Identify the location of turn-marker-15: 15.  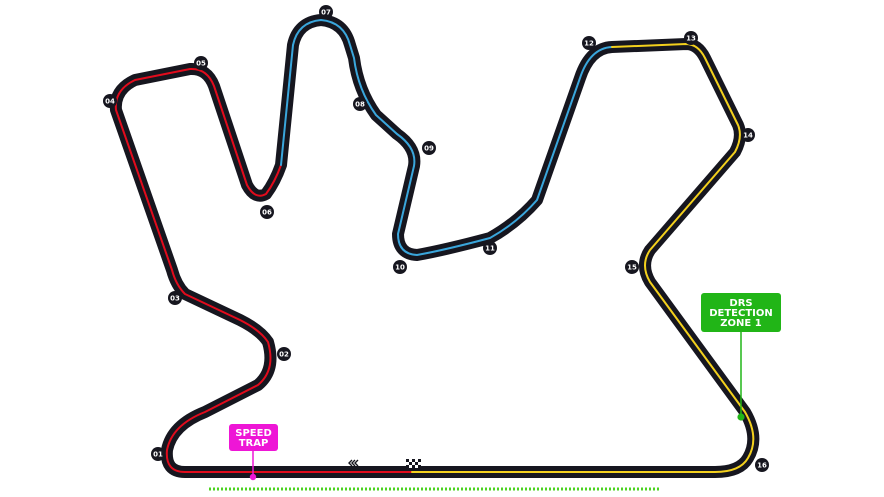
(632, 267).